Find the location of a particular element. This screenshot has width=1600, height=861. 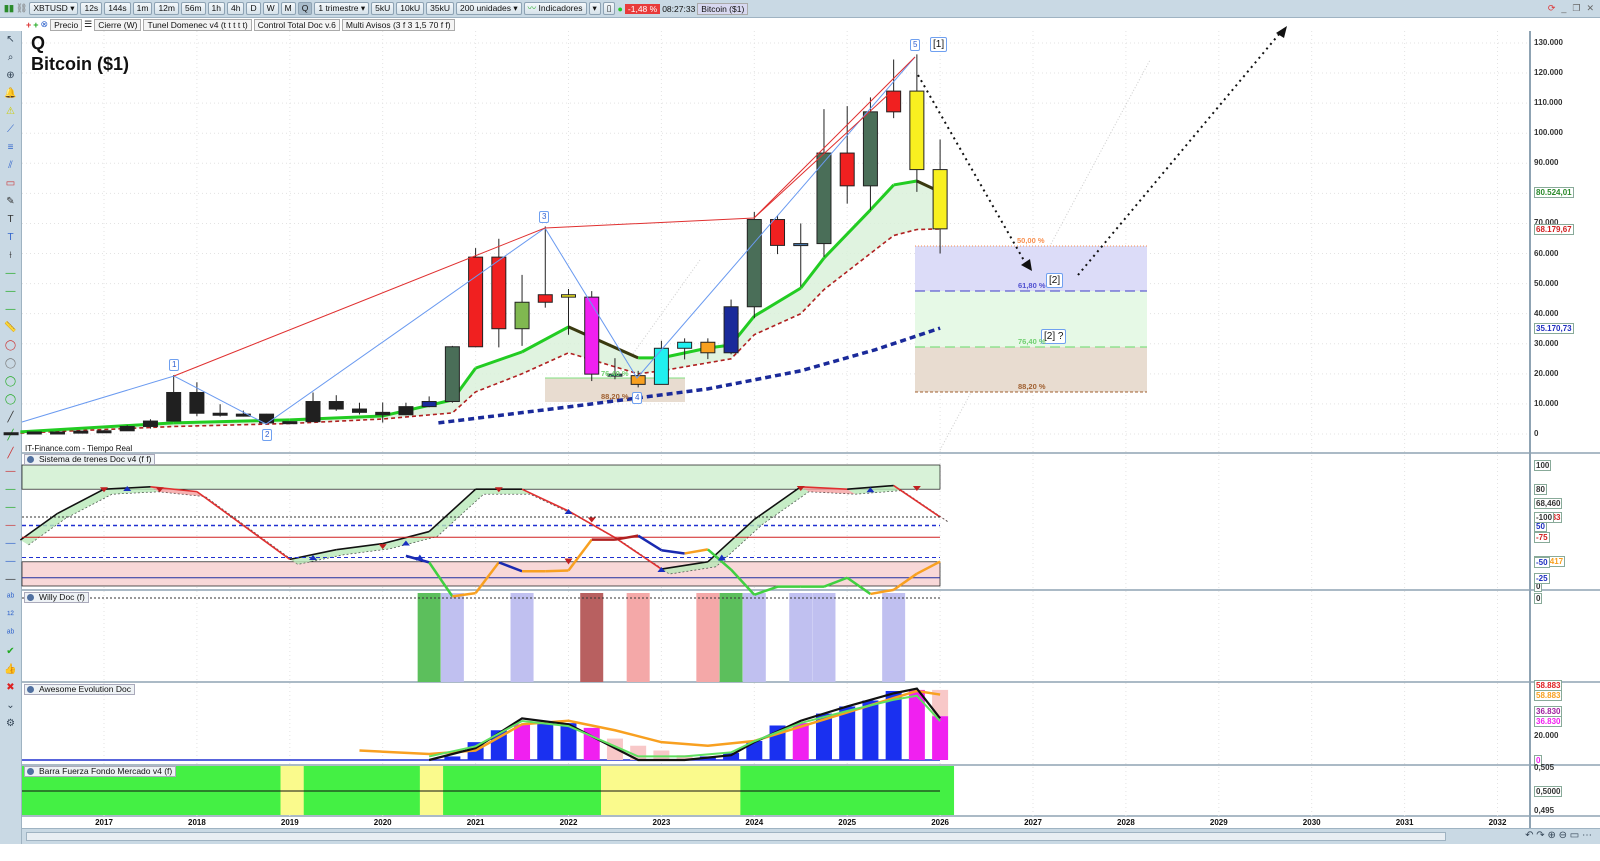

willy-tick: -100 is located at coordinates (1544, 517).